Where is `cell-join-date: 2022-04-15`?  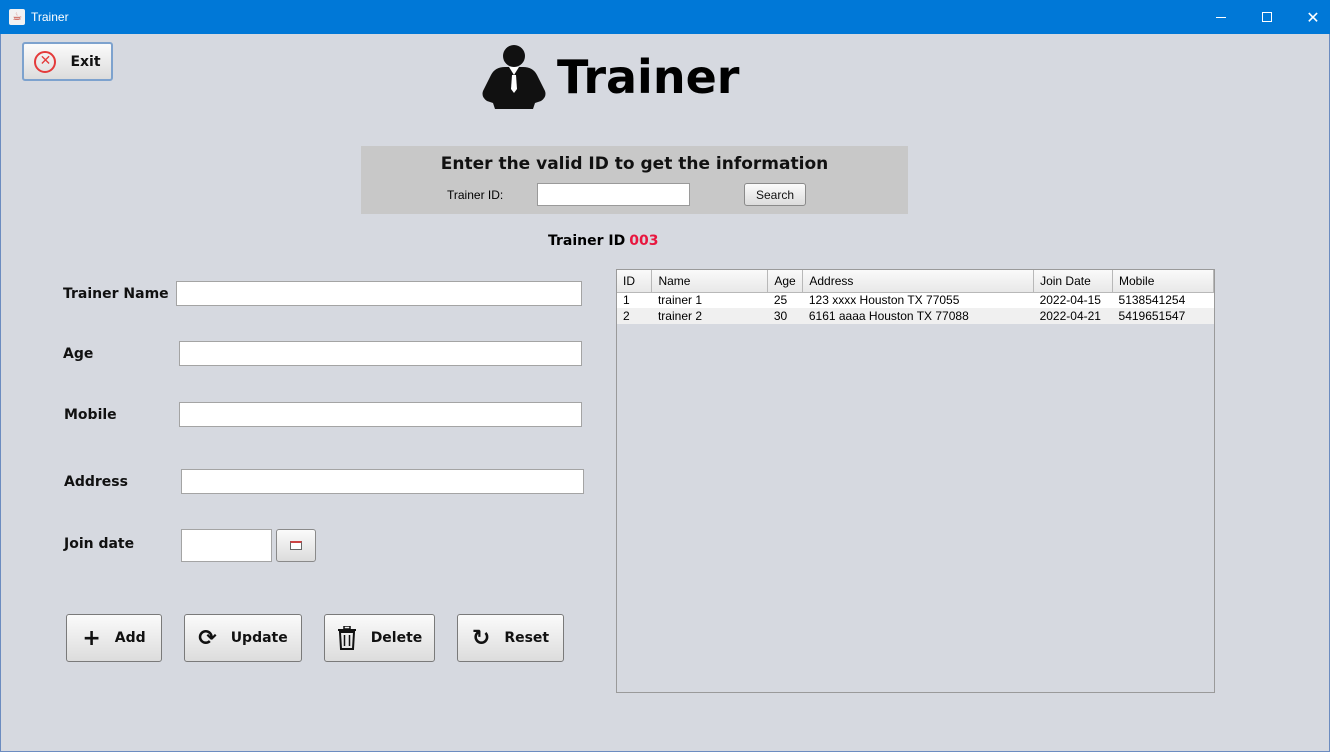 cell-join-date: 2022-04-15 is located at coordinates (1073, 300).